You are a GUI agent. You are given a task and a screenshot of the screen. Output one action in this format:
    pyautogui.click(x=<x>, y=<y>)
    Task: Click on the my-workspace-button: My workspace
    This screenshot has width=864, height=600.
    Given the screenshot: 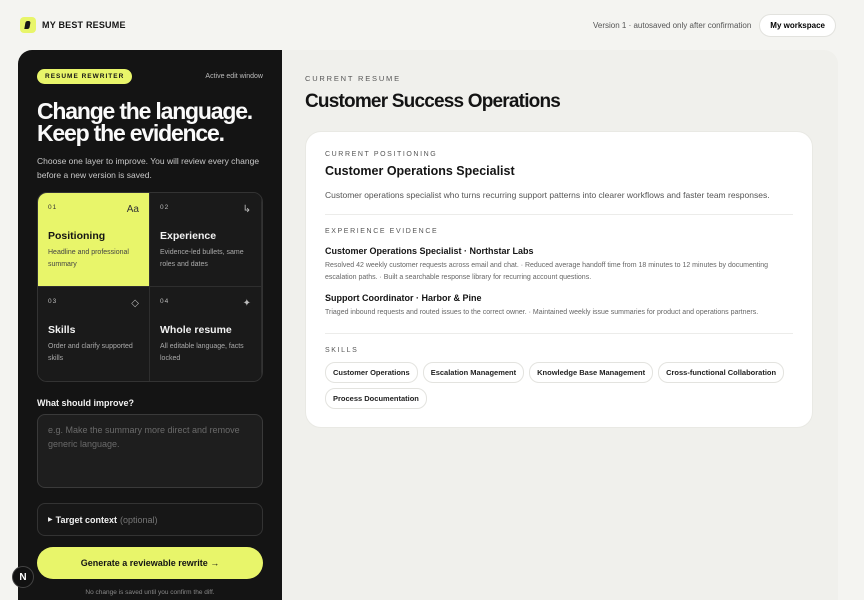 What is the action you would take?
    pyautogui.click(x=797, y=25)
    